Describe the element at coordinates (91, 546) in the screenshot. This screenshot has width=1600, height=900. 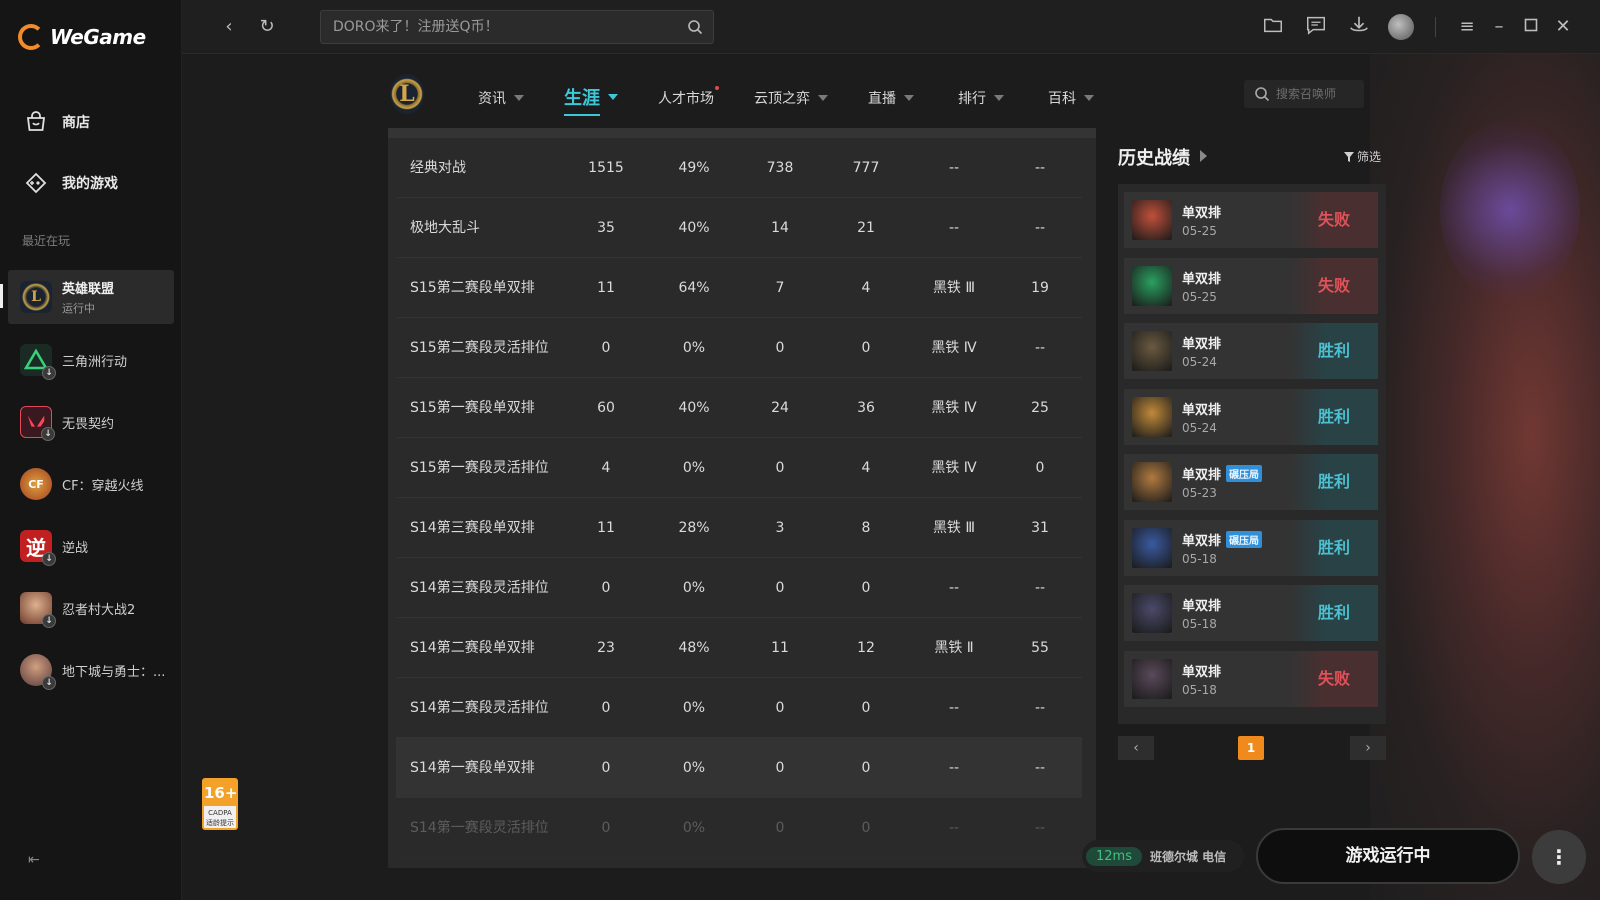
I see `sidebar-game-nizhan: 逆 ↓ 逆战` at that location.